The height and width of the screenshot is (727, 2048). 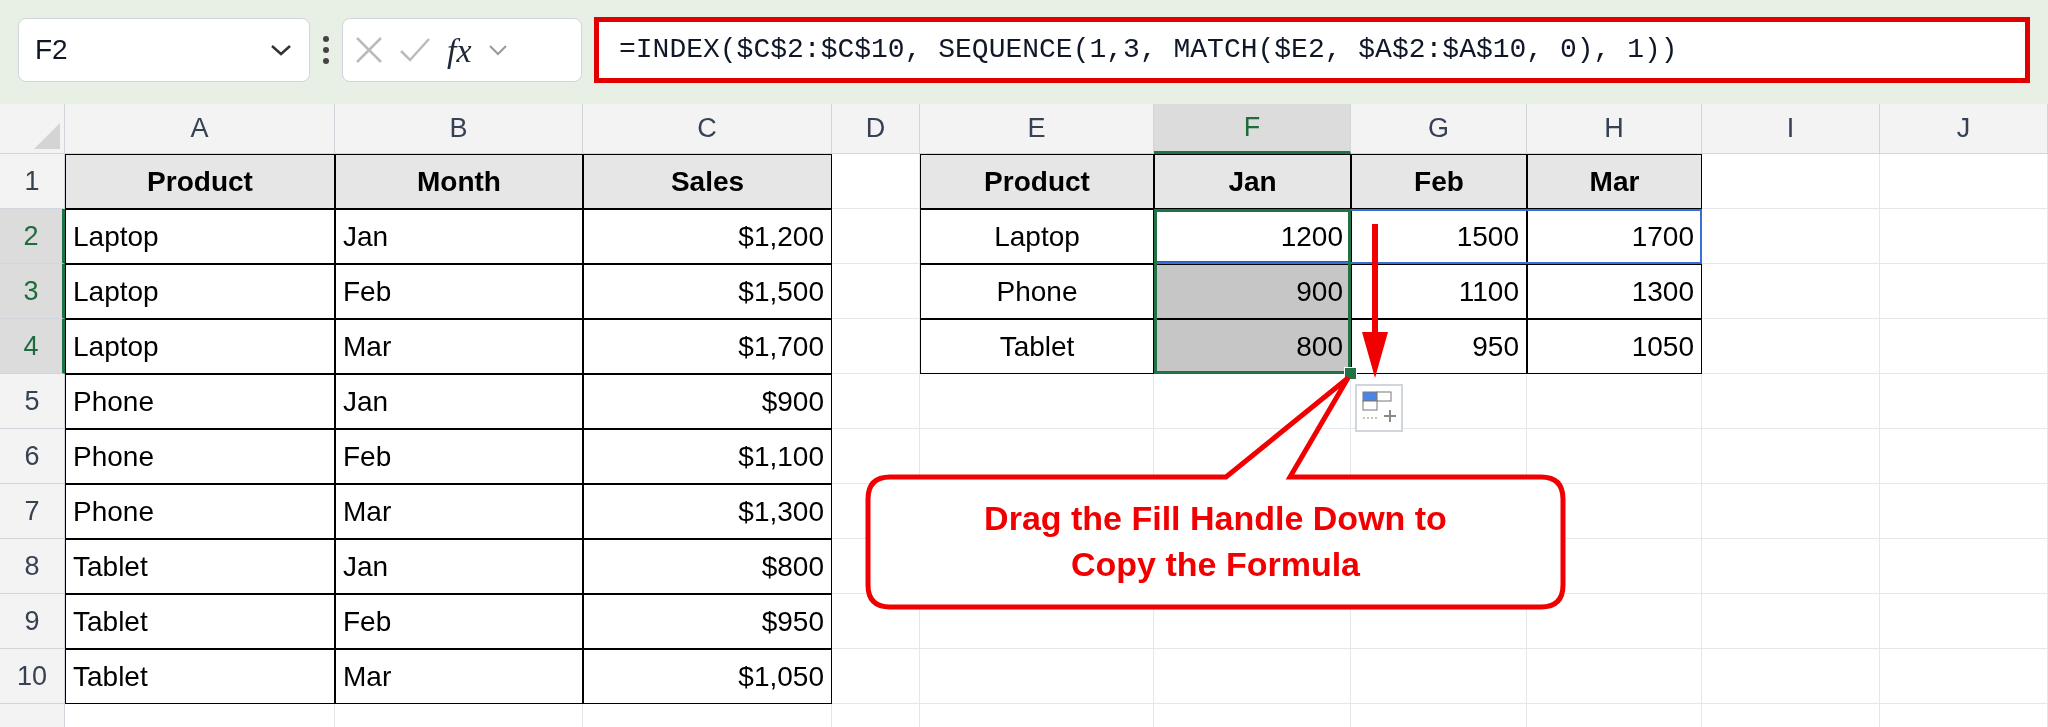 I want to click on table-cell: 1050, so click(x=1614, y=346).